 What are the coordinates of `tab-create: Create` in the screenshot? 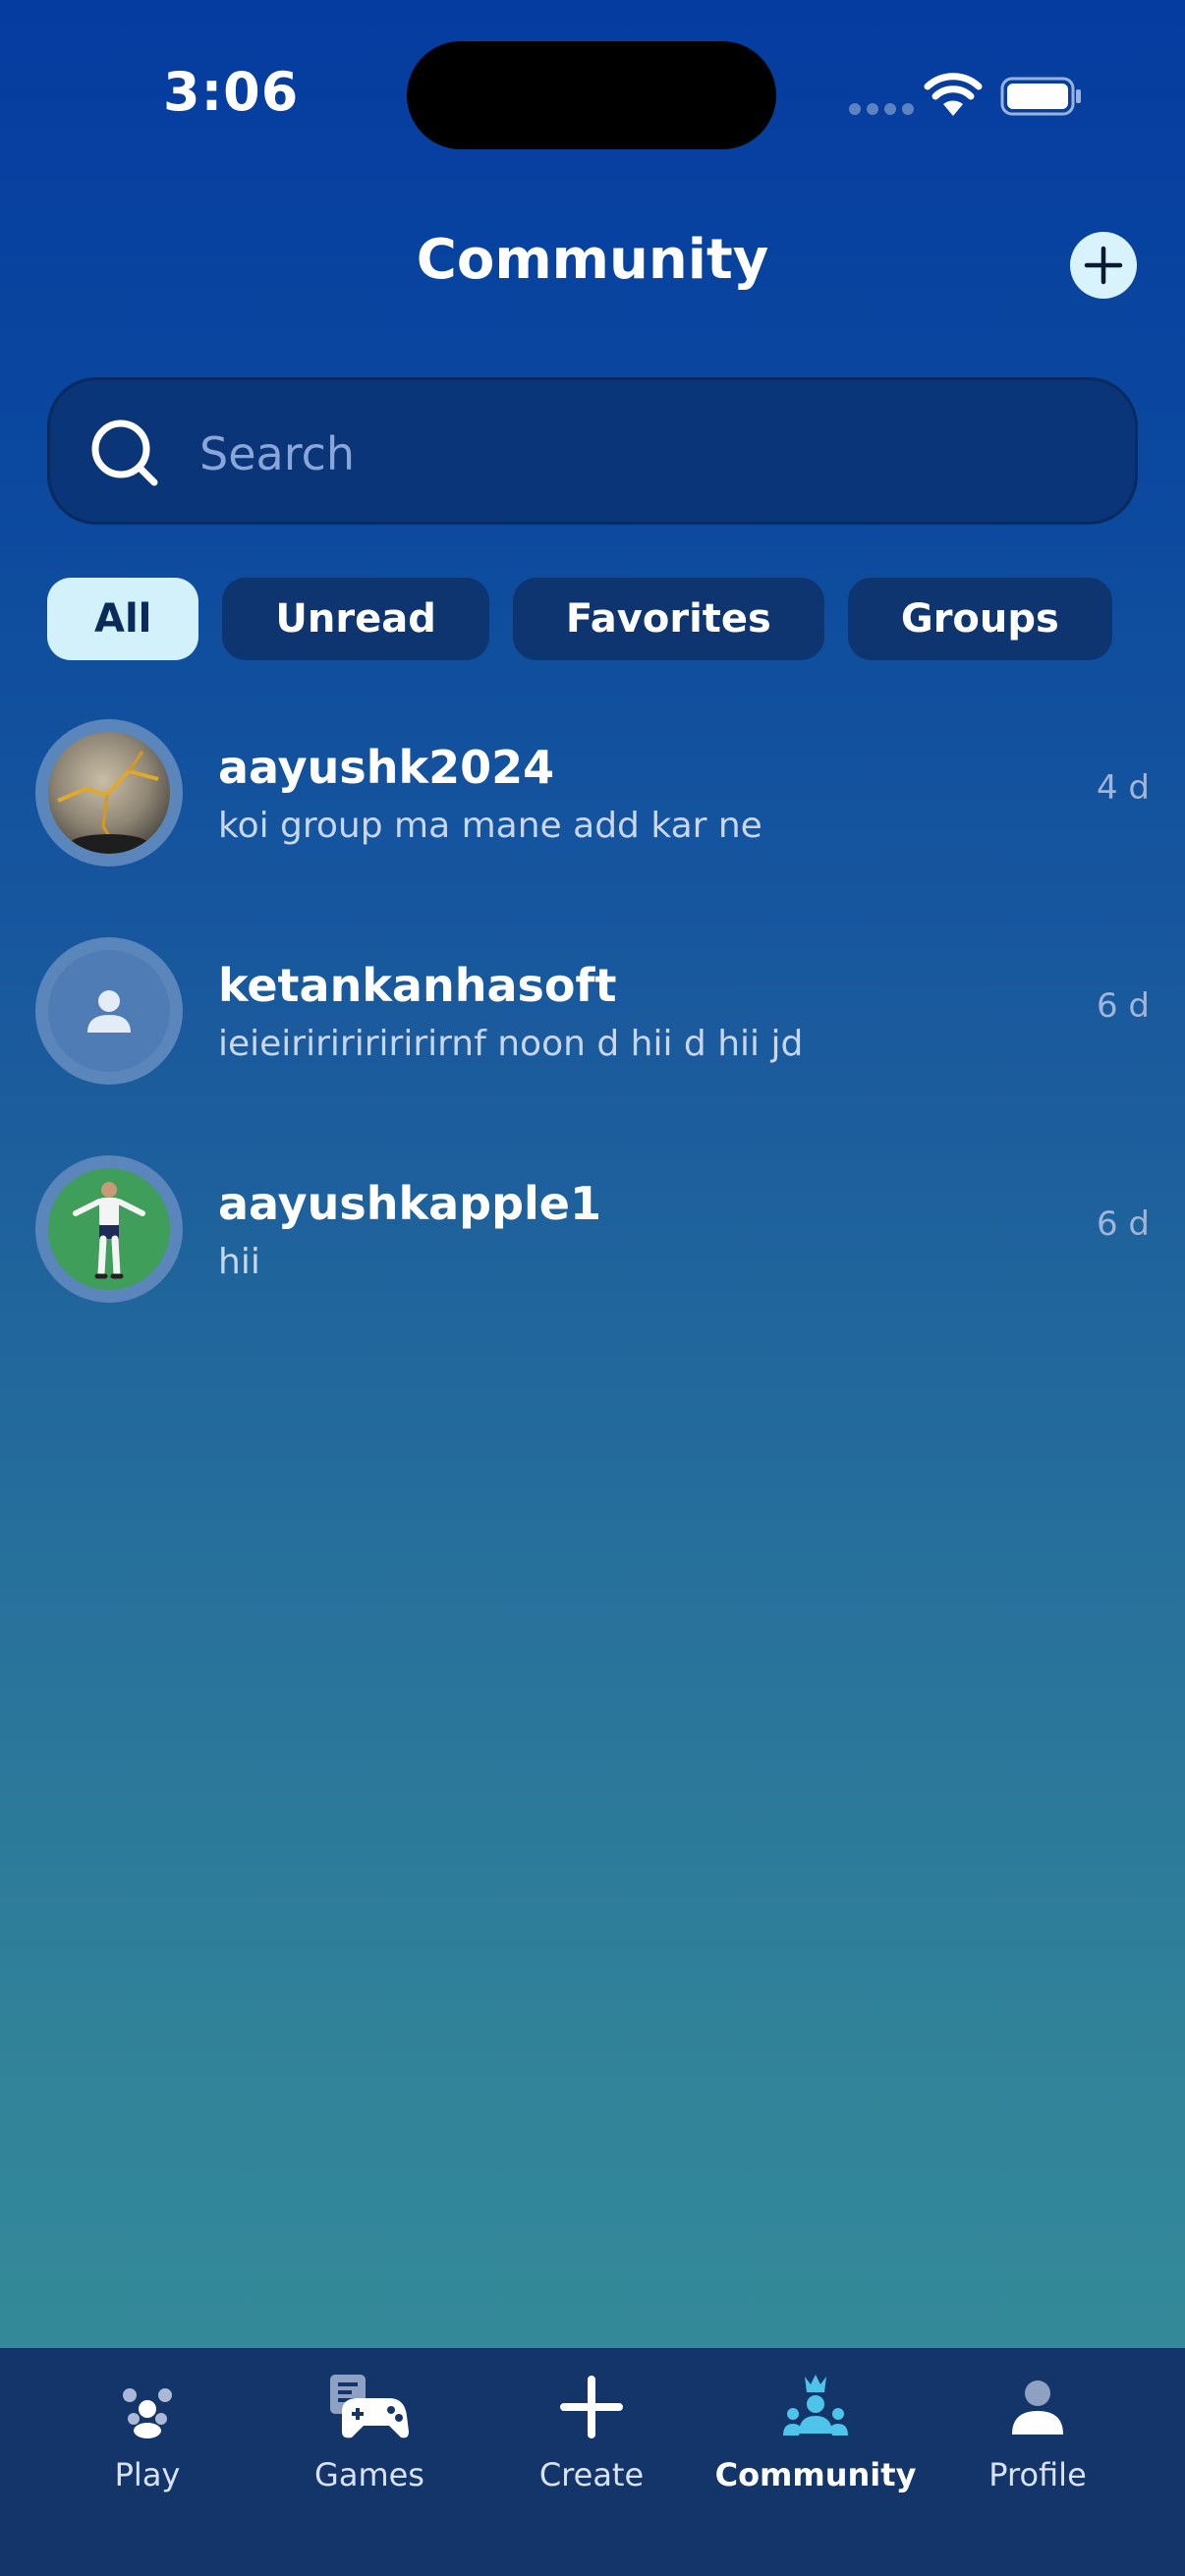 It's located at (592, 2436).